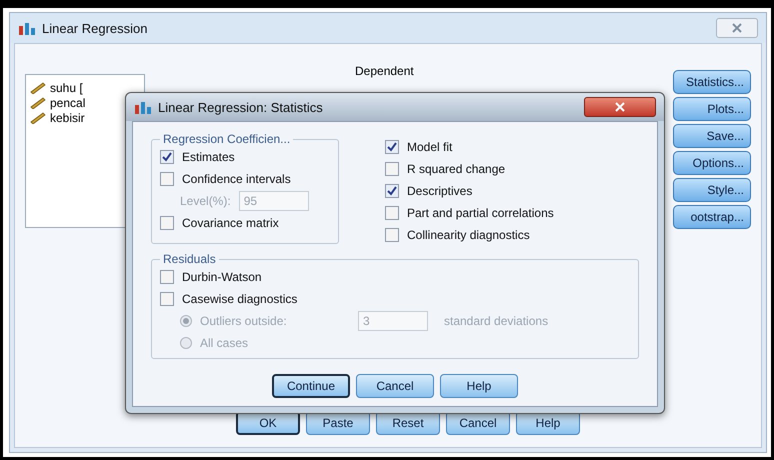  I want to click on checkbox-label: Confidence intervals, so click(236, 179).